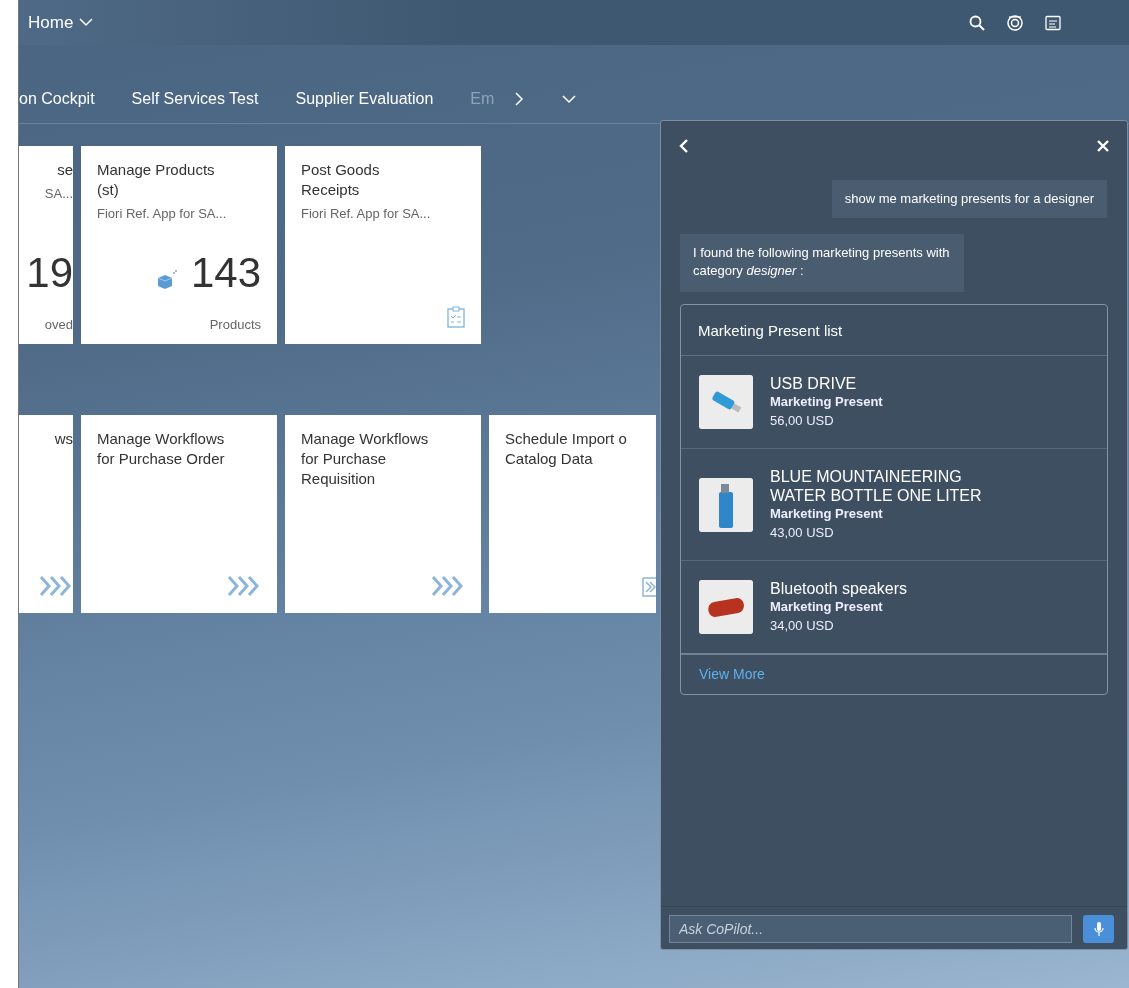 This screenshot has height=988, width=1129. I want to click on kpi-number: 143, so click(225, 273).